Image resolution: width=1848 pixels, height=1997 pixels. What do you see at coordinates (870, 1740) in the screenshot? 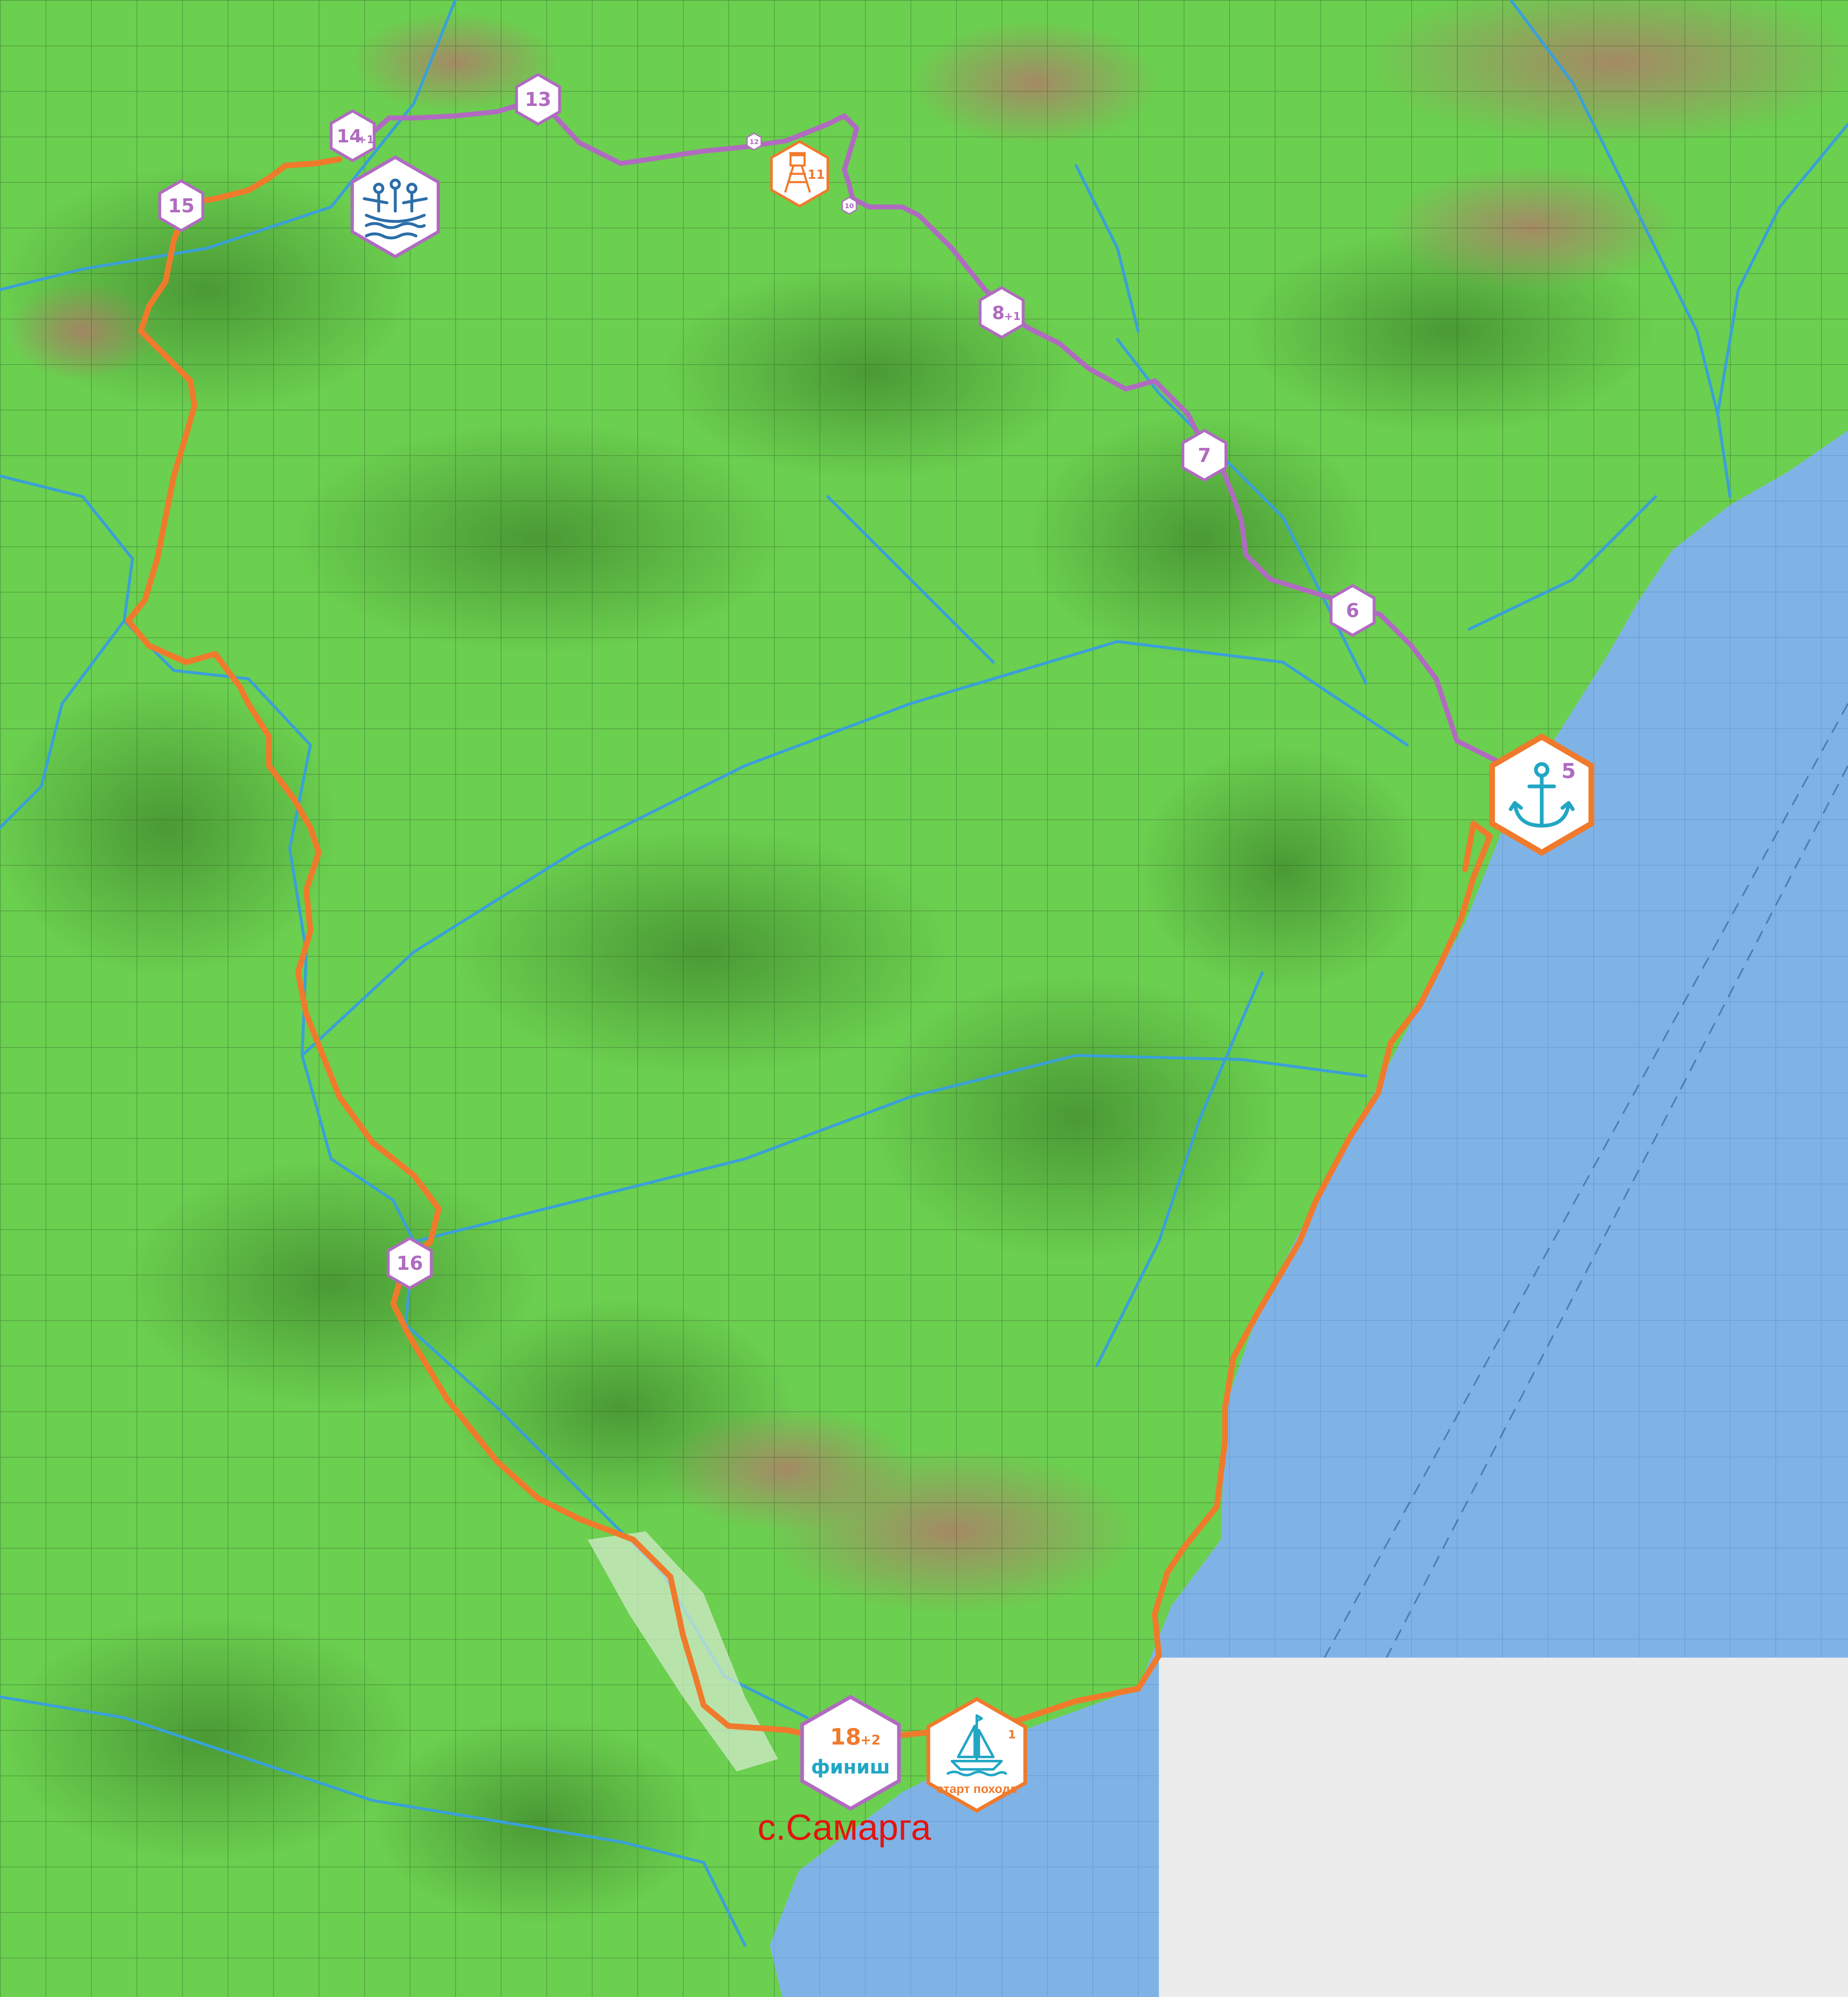
I see `waypoint-extra-days: +2` at bounding box center [870, 1740].